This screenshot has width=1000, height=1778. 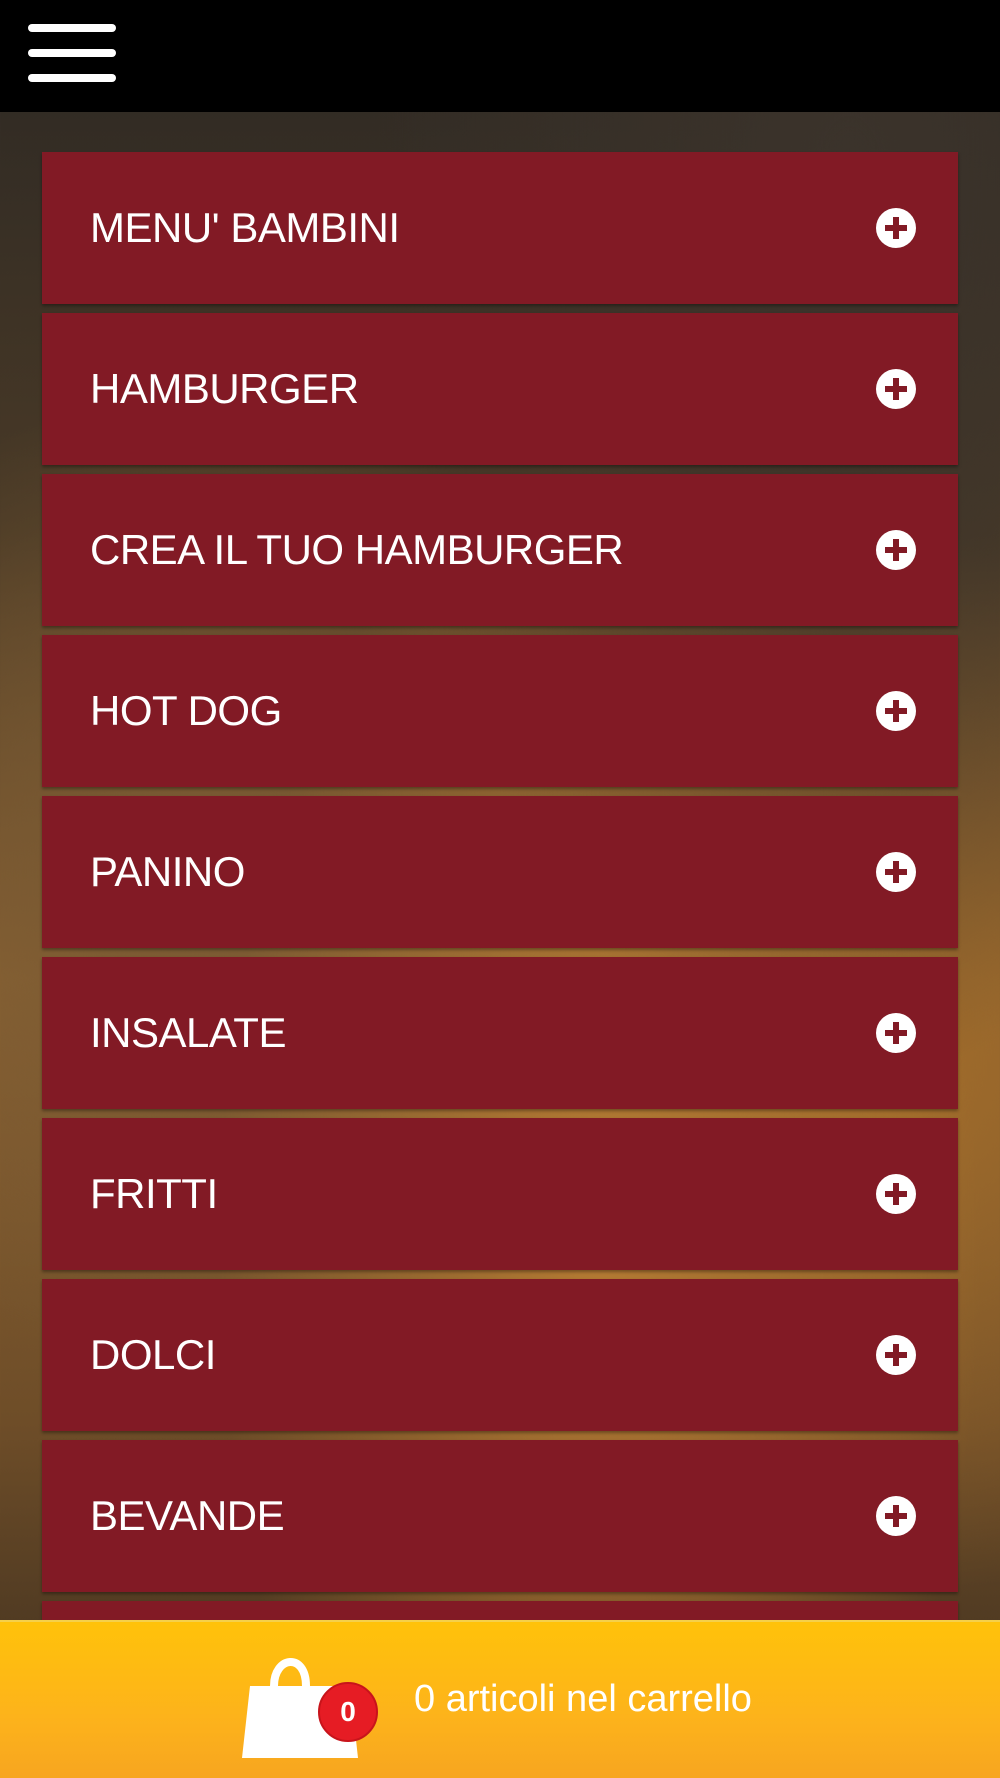 What do you see at coordinates (500, 389) in the screenshot?
I see `menu-item-hamburger: HAMBURGER` at bounding box center [500, 389].